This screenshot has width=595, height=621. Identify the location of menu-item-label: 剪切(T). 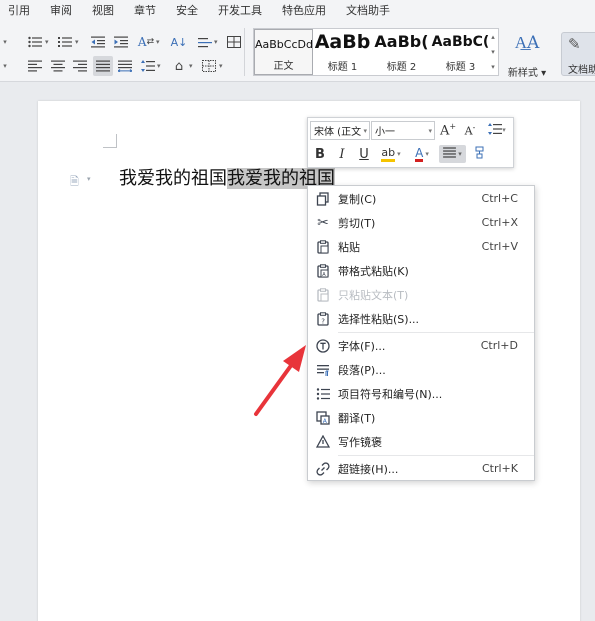
(357, 223).